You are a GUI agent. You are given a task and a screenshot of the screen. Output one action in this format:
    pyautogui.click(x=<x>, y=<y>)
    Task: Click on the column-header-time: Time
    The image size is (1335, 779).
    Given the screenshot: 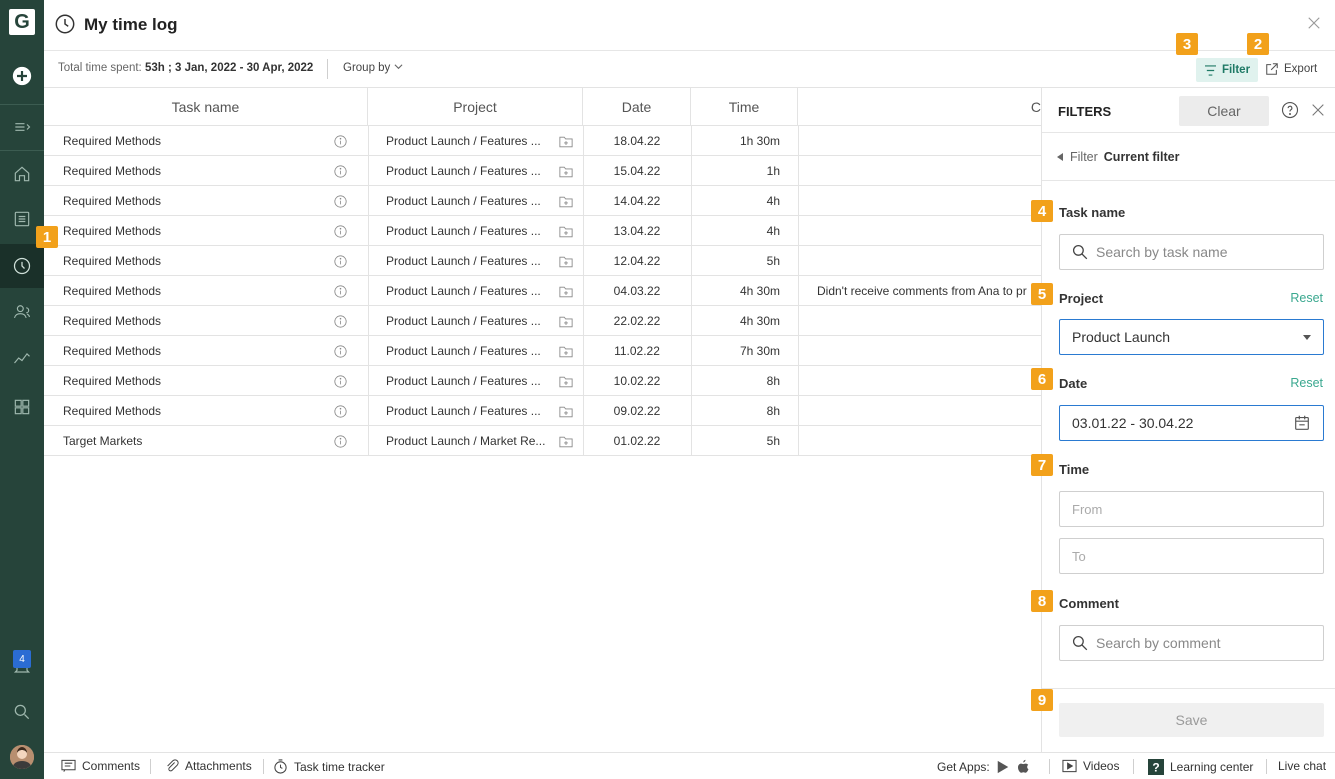 What is the action you would take?
    pyautogui.click(x=744, y=107)
    